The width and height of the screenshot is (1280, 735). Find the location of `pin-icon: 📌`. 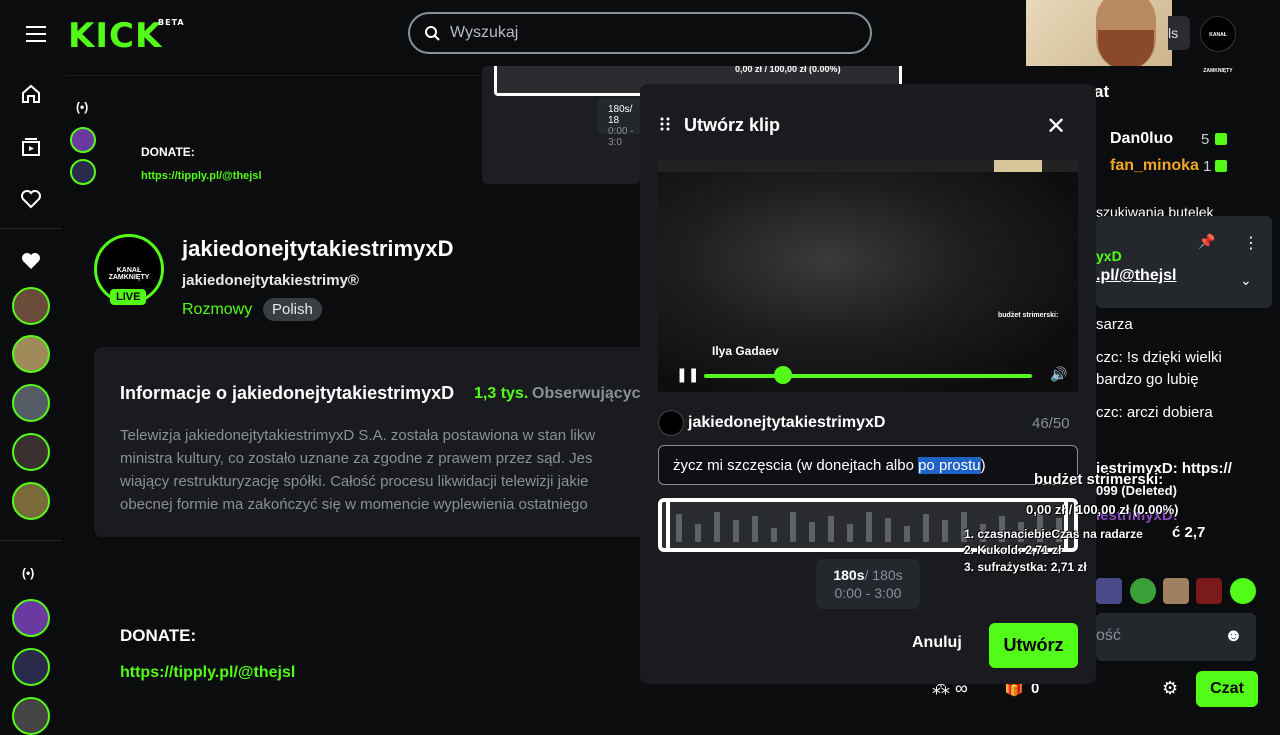

pin-icon: 📌 is located at coordinates (1206, 241).